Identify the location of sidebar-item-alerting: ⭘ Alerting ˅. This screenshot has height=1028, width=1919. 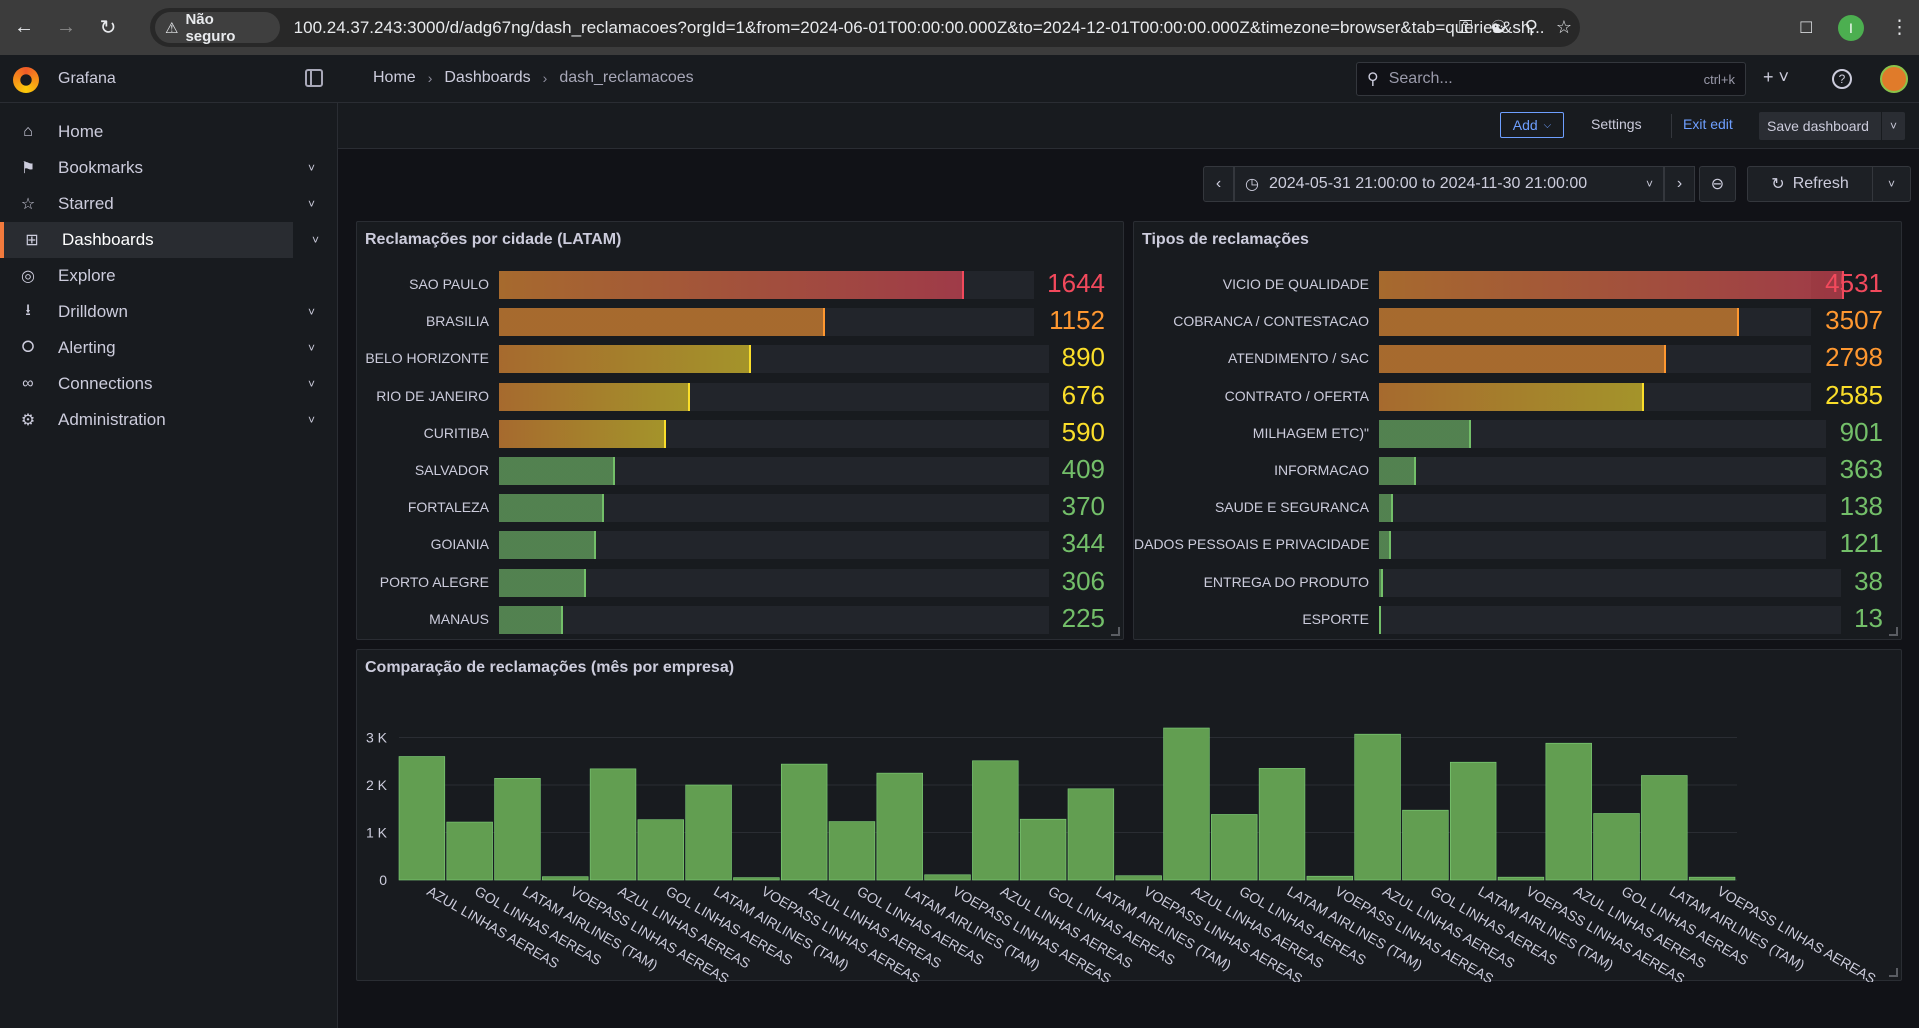
(157, 348).